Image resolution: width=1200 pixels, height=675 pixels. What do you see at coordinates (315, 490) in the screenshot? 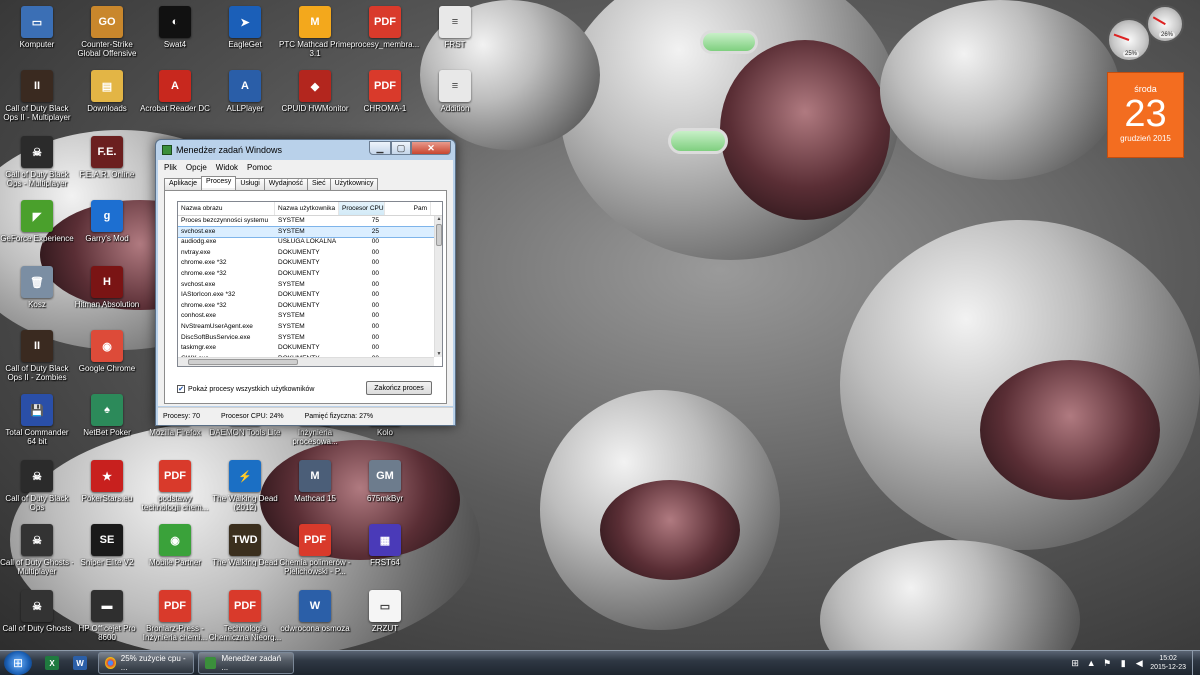
I see `desktop-icon: M Mathcad 15` at bounding box center [315, 490].